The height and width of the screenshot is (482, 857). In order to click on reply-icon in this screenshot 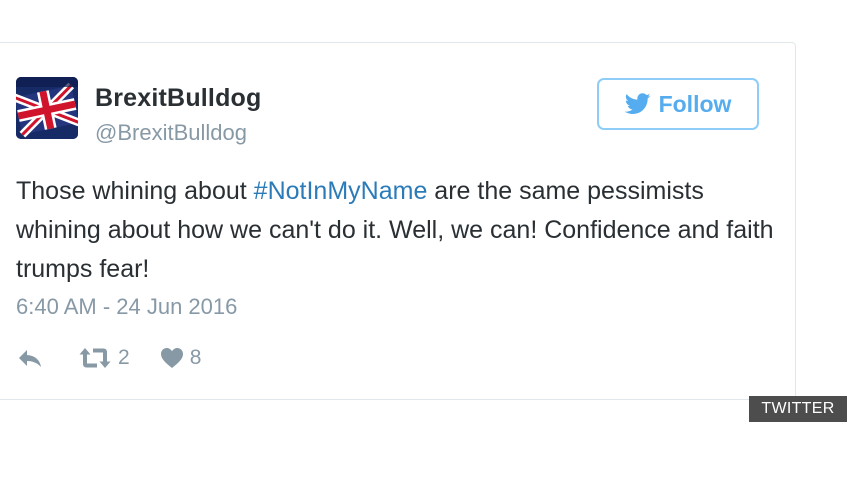, I will do `click(30, 358)`.